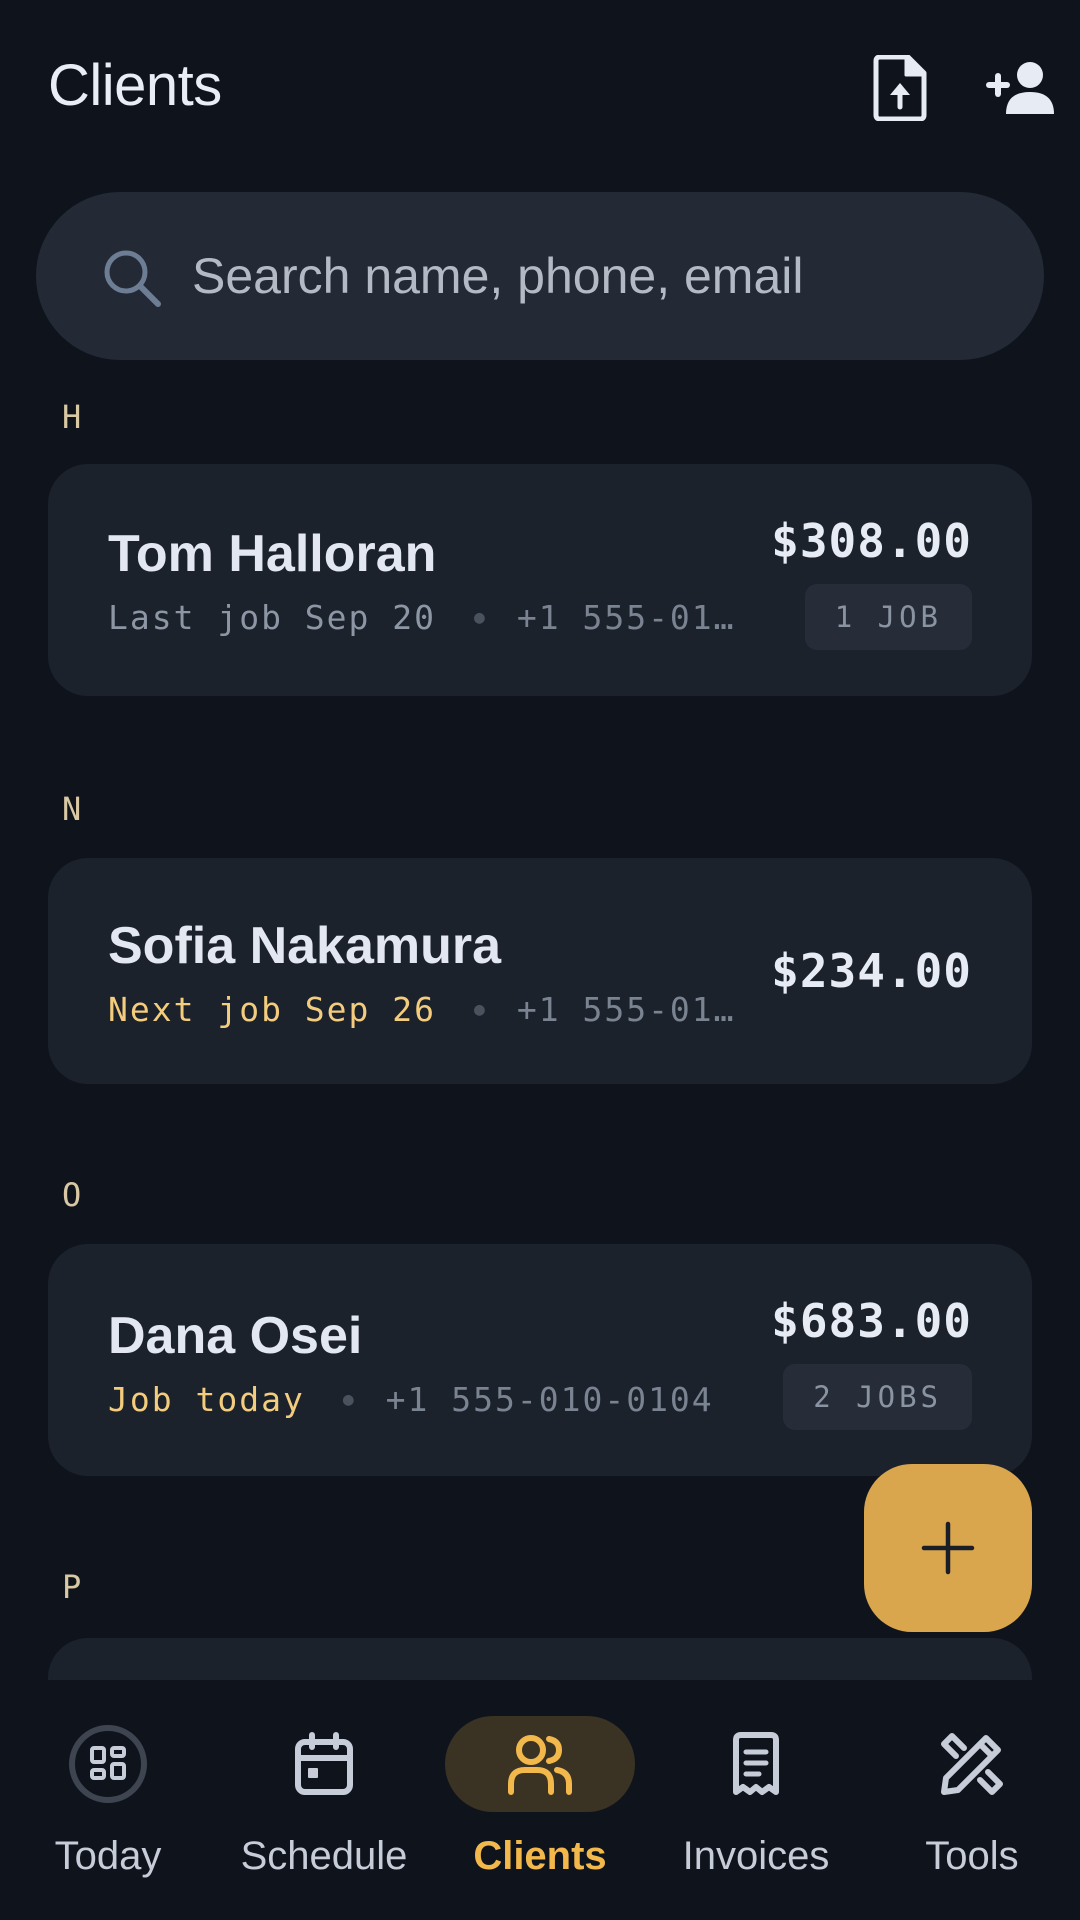 The width and height of the screenshot is (1080, 1920). Describe the element at coordinates (206, 1399) in the screenshot. I see `client-status: Job today` at that location.